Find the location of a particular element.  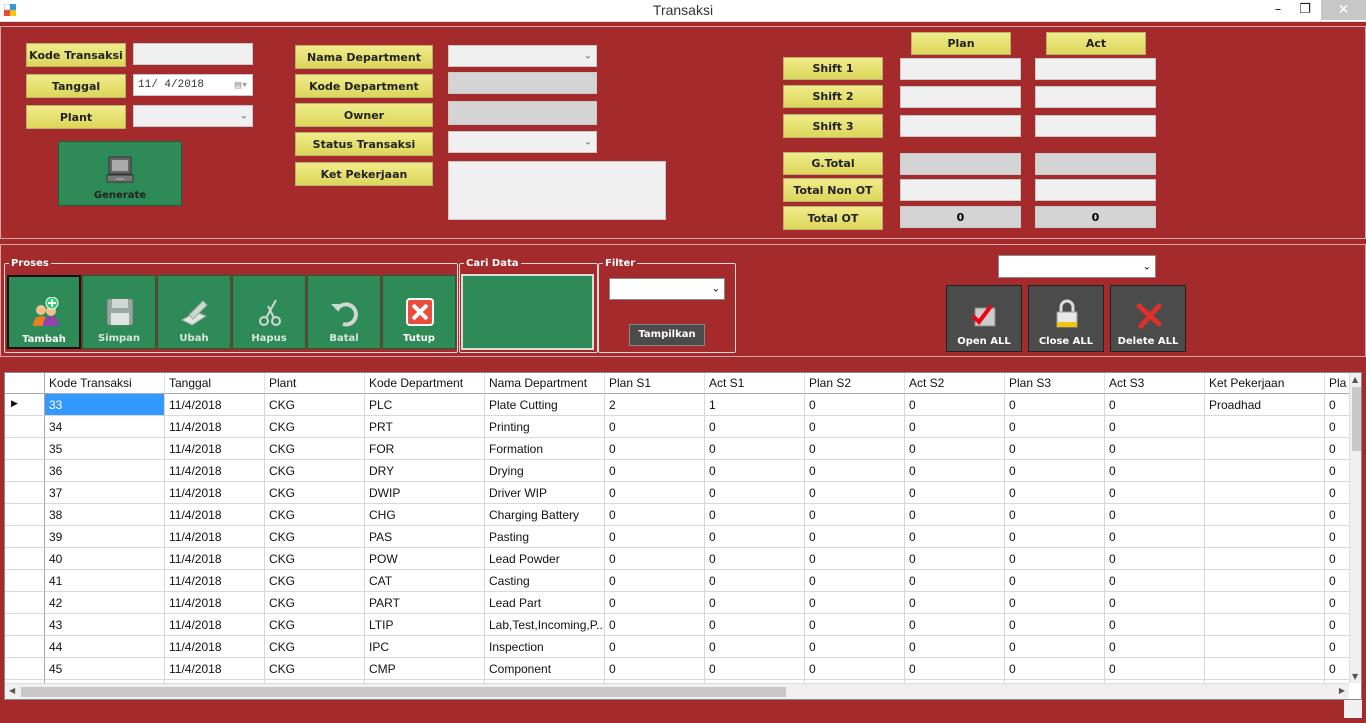

table-cell: 36 is located at coordinates (105, 471).